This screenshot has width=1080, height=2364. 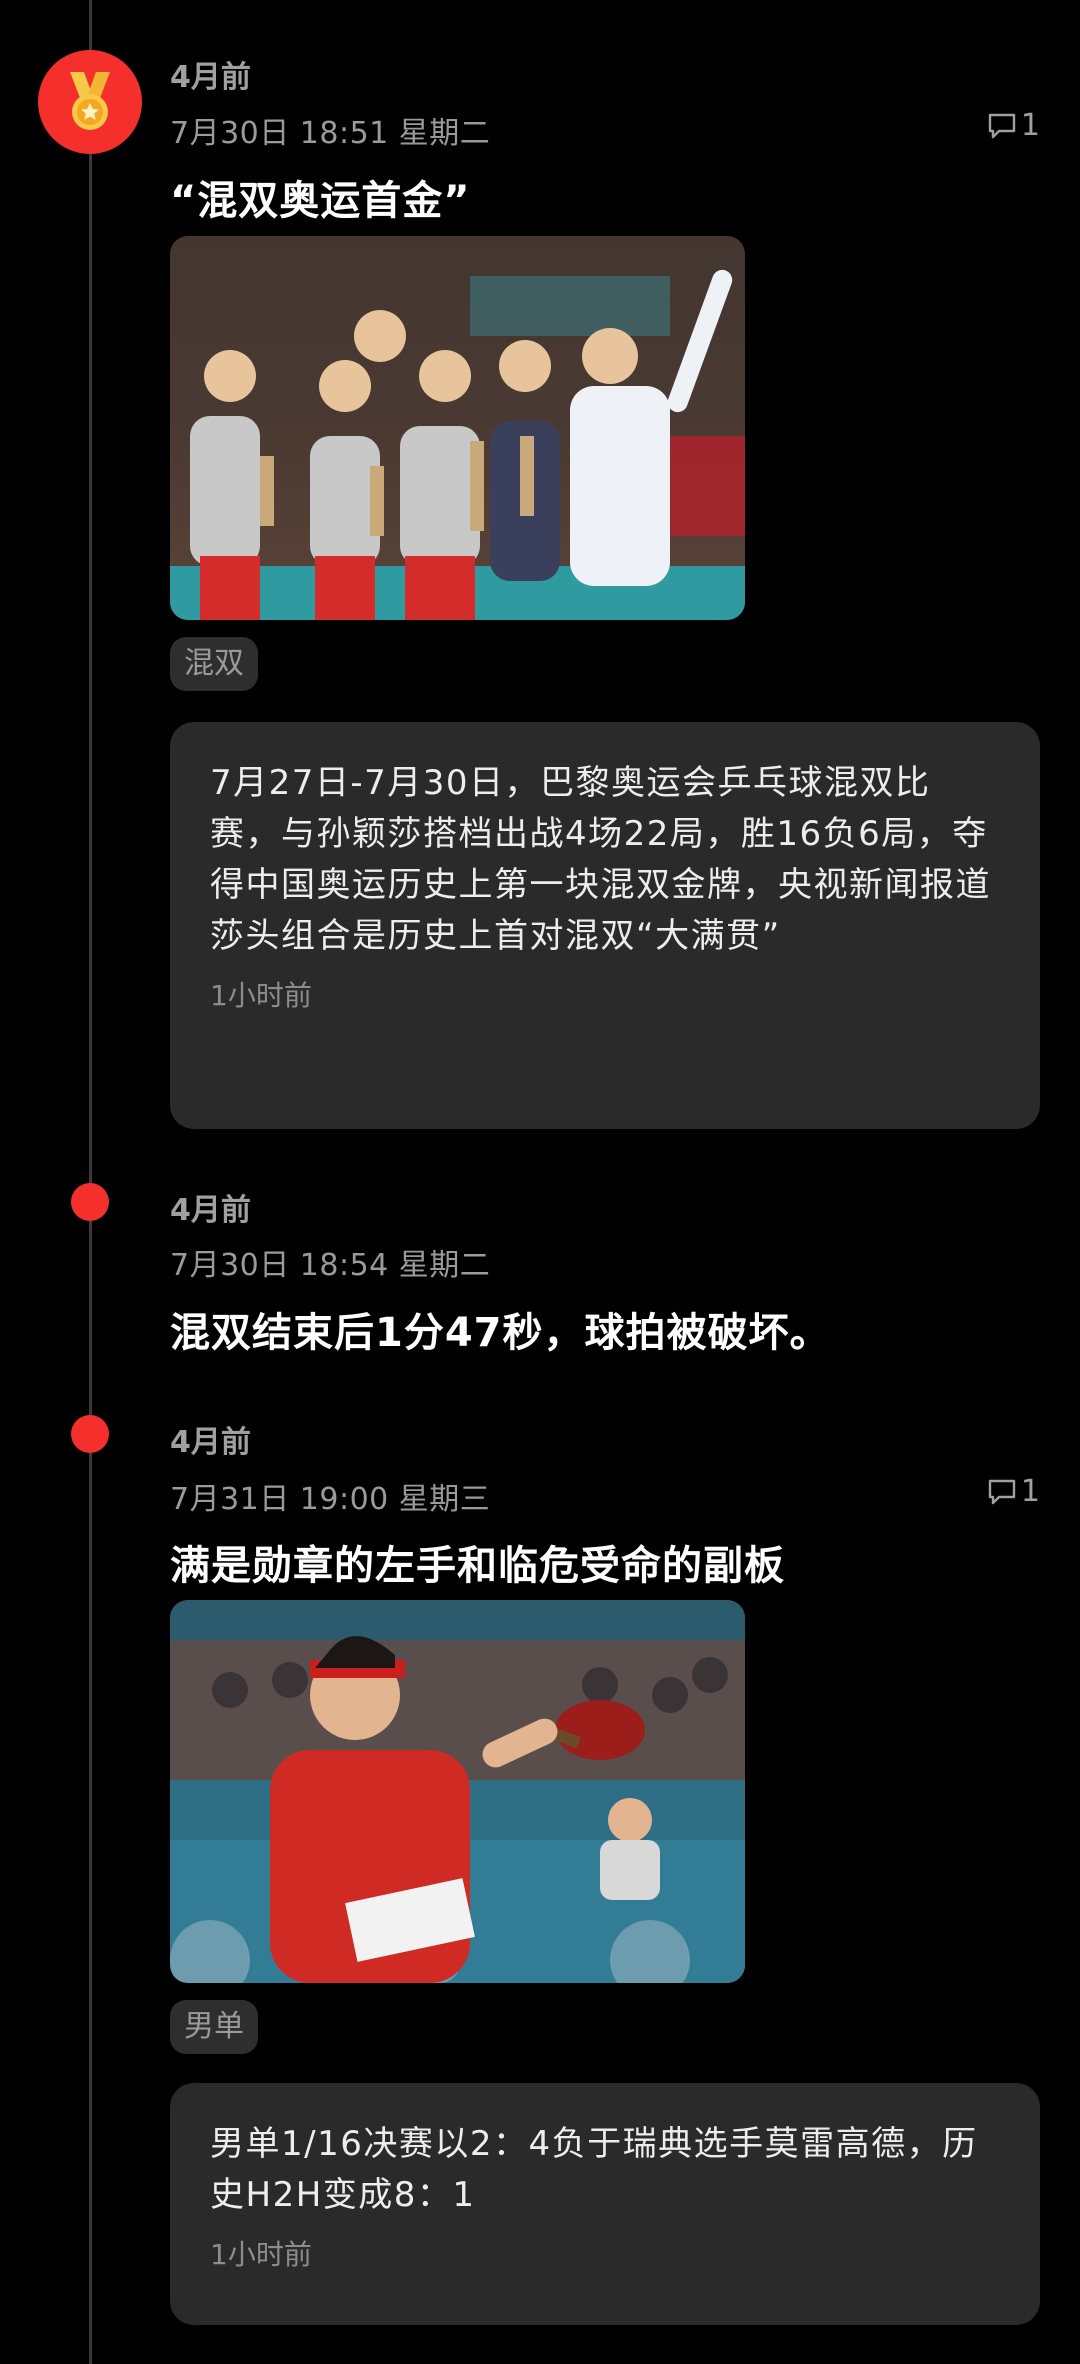 I want to click on note-text: 男单1/16决赛以2：4负于瑞典选手莫雷高德，历史H2H变成8：1, so click(x=594, y=2169).